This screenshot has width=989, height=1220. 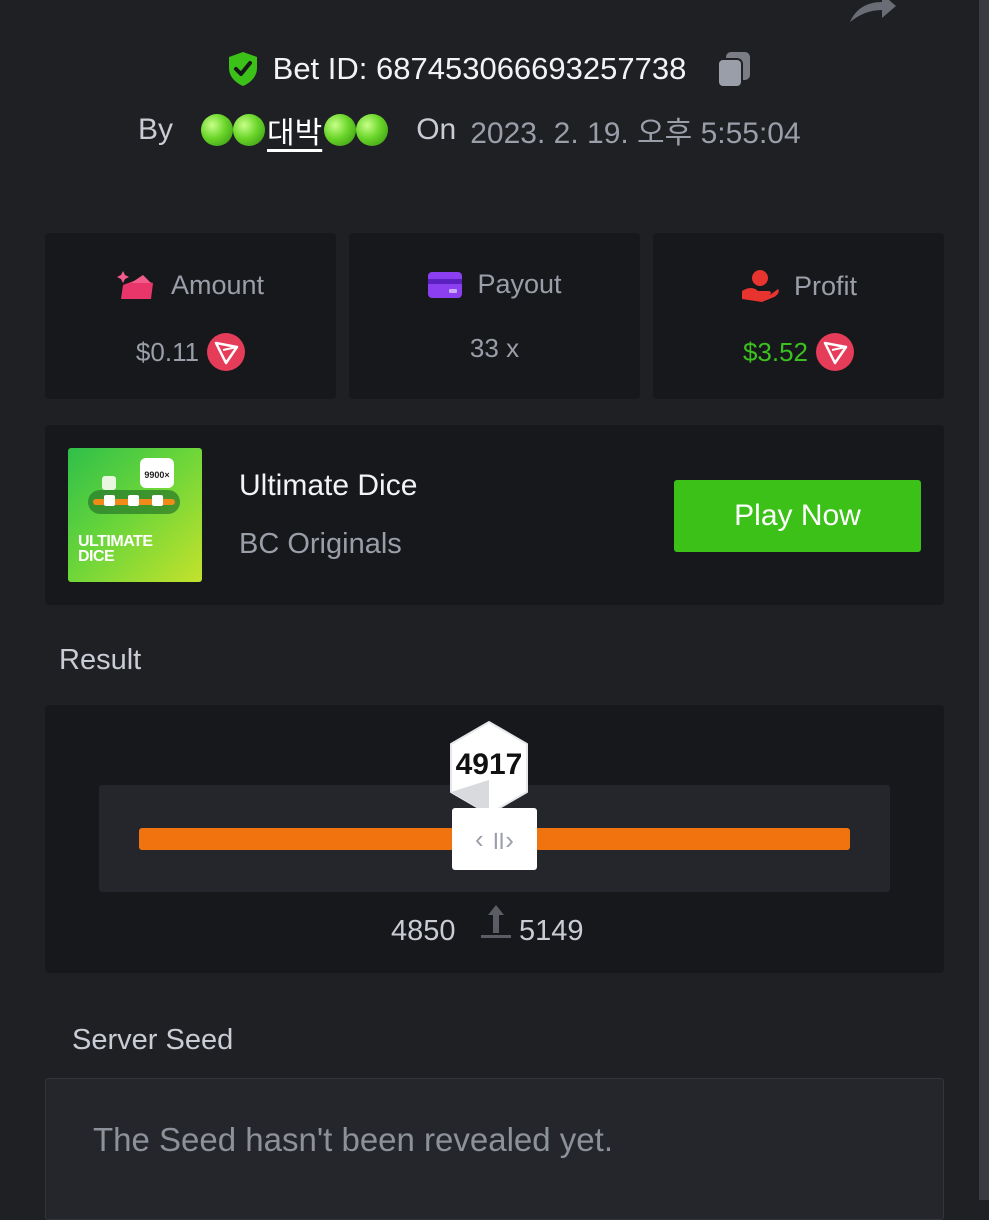 I want to click on result-value: 4917, so click(x=489, y=764).